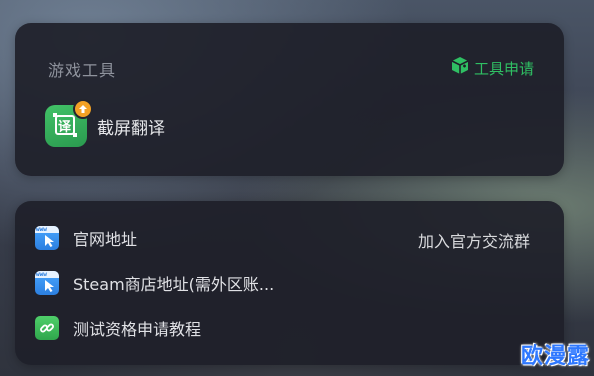 This screenshot has width=594, height=376. Describe the element at coordinates (82, 70) in the screenshot. I see `section-title: 游戏工具` at that location.